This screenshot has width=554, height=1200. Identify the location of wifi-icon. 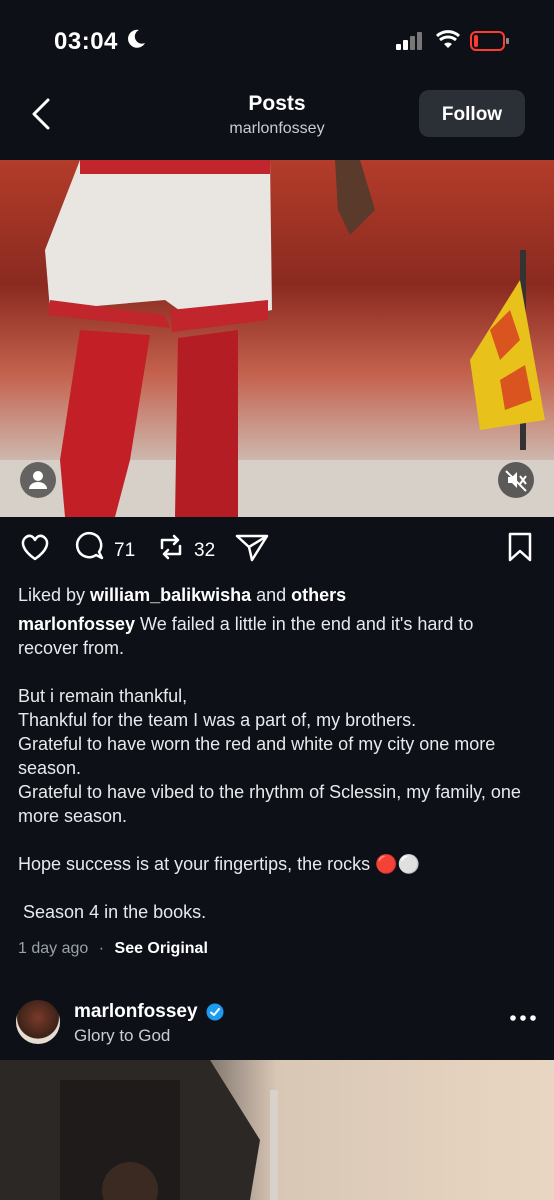
(448, 39).